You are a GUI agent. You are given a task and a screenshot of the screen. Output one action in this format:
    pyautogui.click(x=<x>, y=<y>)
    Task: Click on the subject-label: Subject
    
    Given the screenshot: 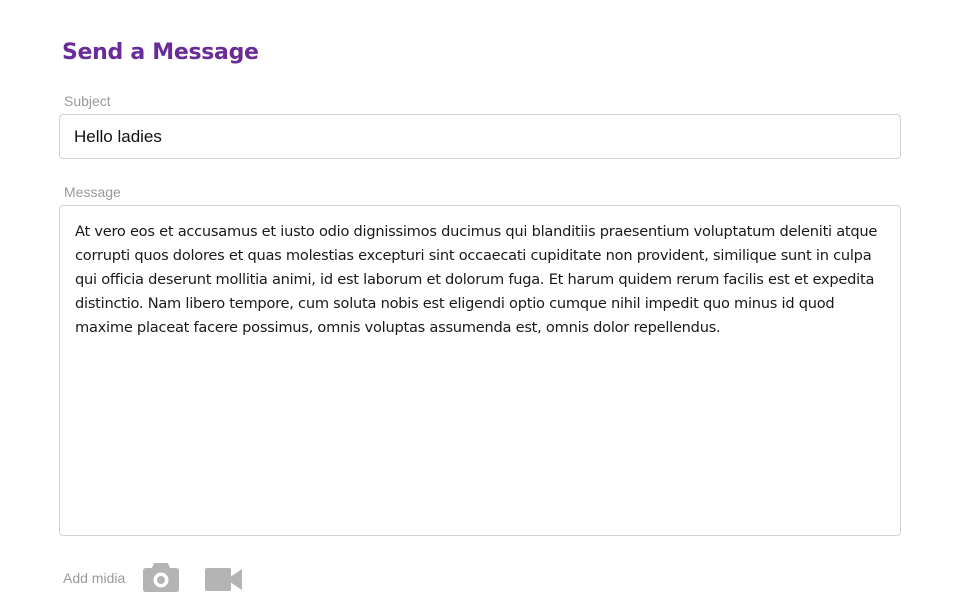 What is the action you would take?
    pyautogui.click(x=87, y=101)
    